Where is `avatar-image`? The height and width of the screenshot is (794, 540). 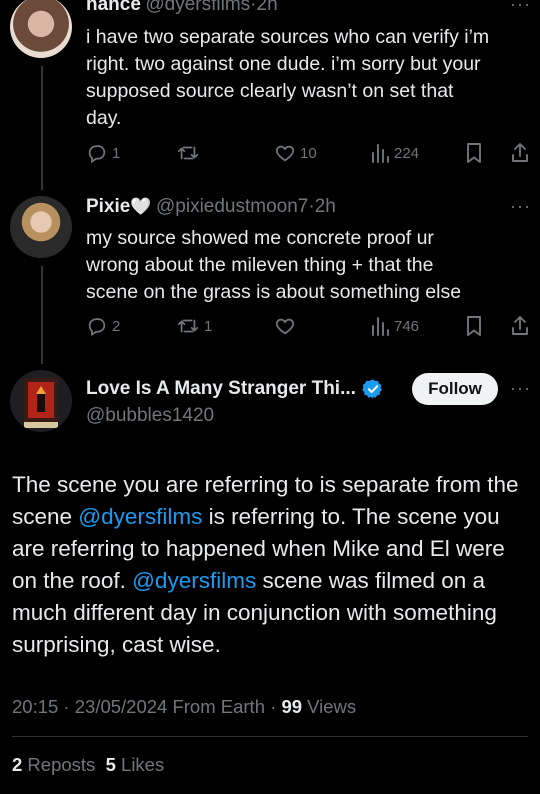 avatar-image is located at coordinates (41, 403).